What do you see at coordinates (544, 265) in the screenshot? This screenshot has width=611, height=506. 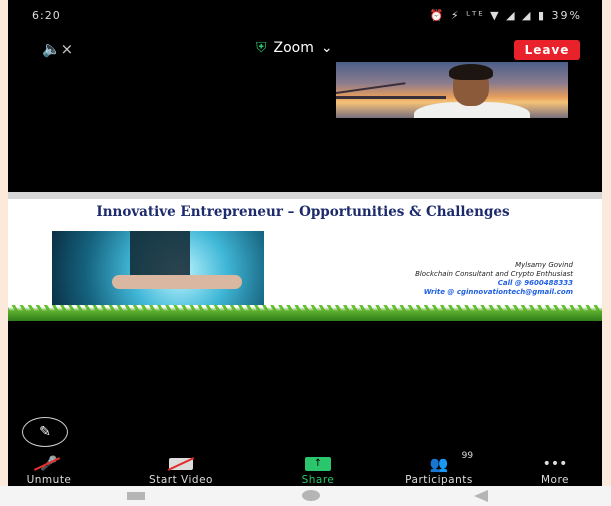 I see `presenter-name: Mylsamy Govind` at bounding box center [544, 265].